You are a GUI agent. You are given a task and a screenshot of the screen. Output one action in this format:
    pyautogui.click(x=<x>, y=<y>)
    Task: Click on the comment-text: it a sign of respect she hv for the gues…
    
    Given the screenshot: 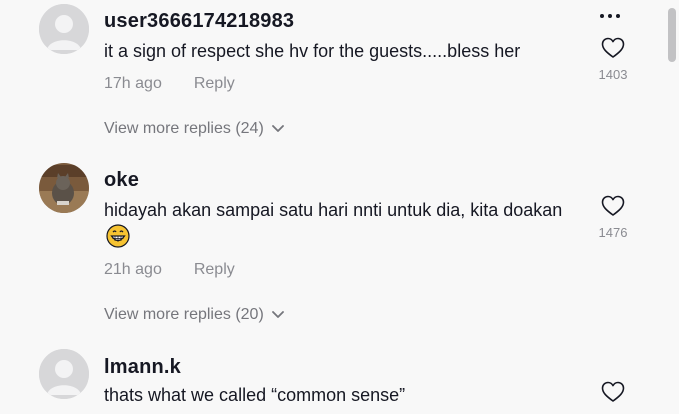 What is the action you would take?
    pyautogui.click(x=312, y=51)
    